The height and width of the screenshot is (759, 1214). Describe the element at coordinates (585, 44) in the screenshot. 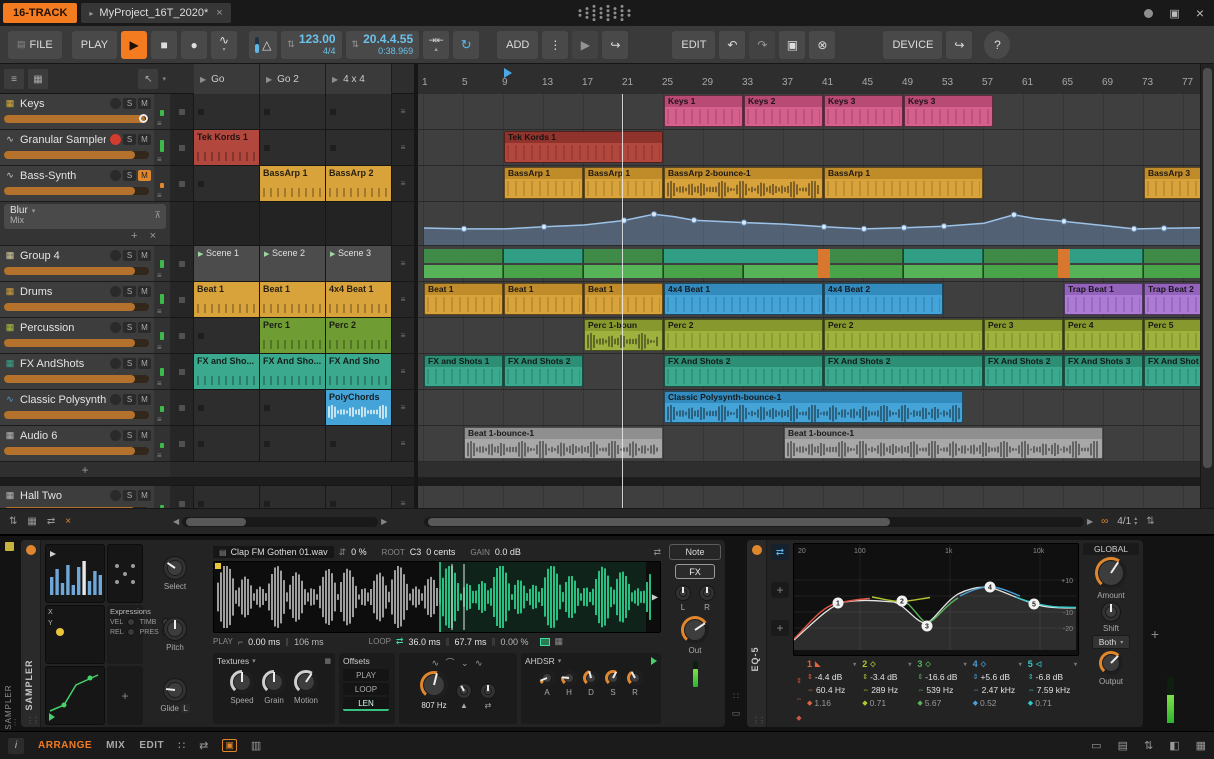

I see `follow-playback-button: ▶` at that location.